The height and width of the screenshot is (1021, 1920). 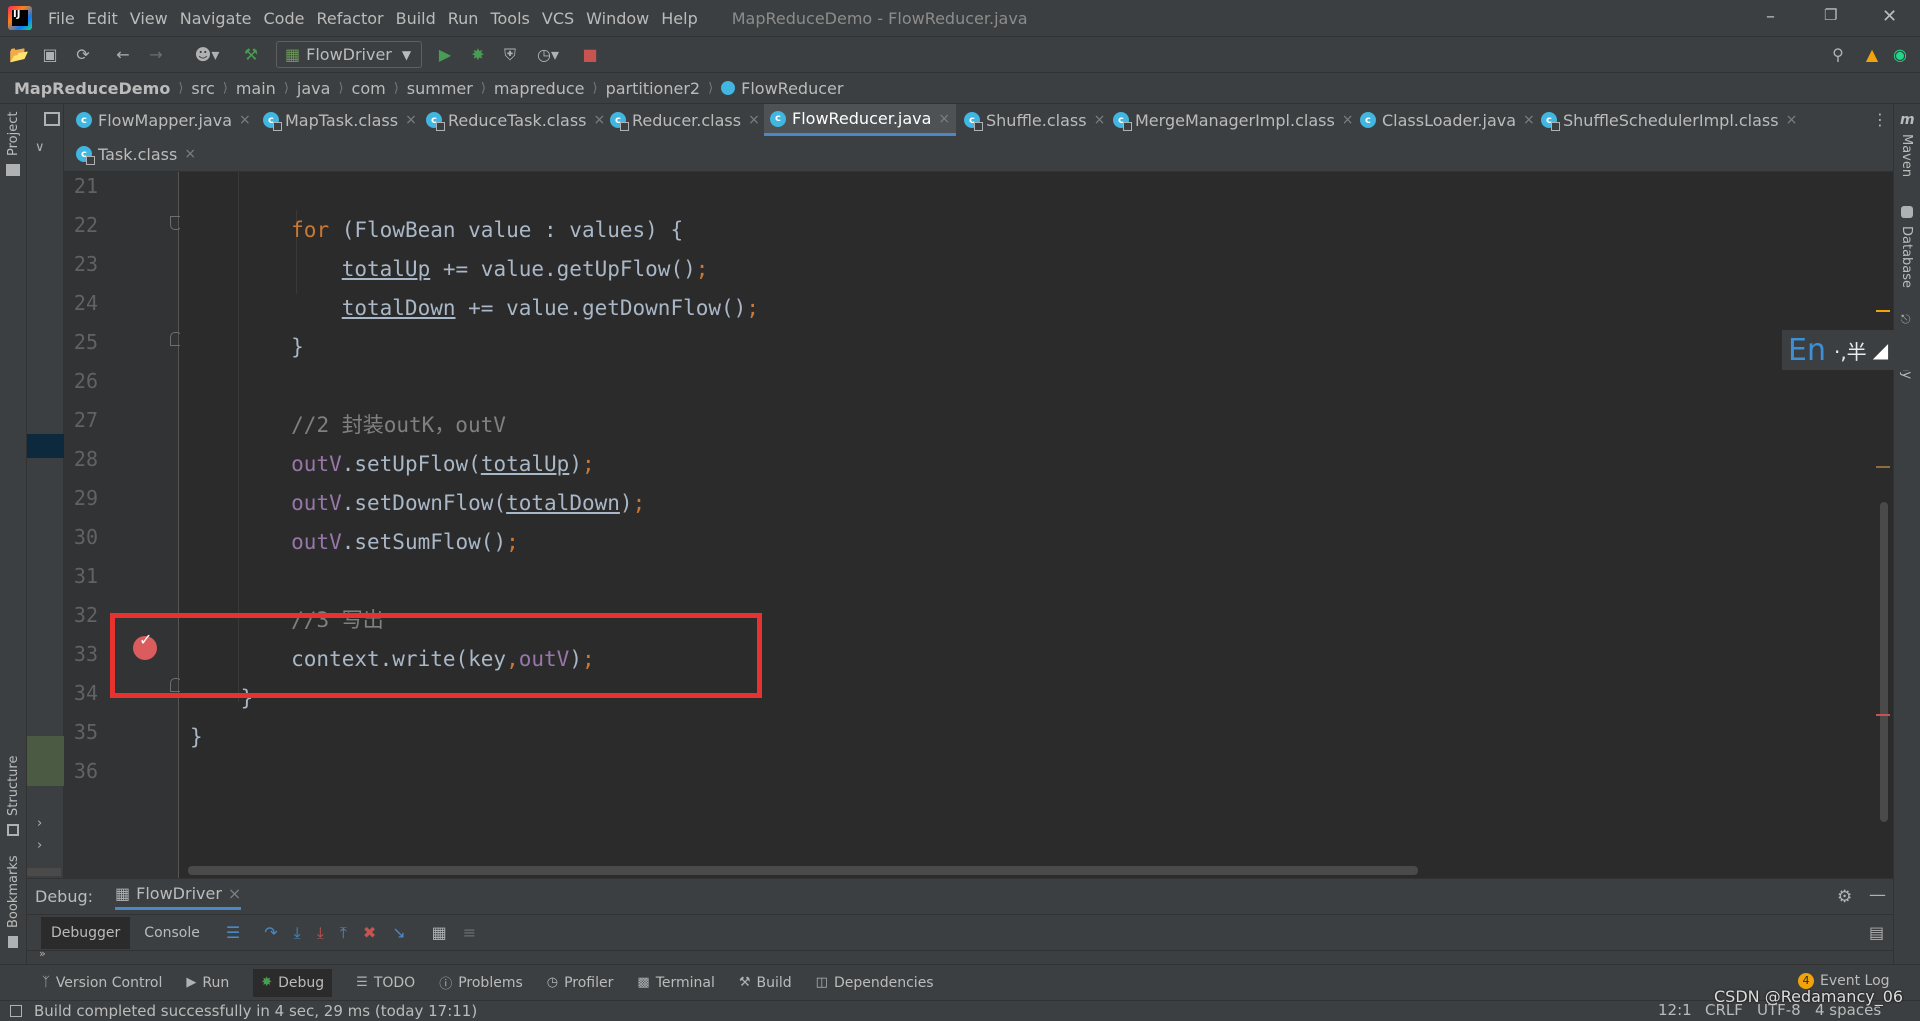 What do you see at coordinates (293, 982) in the screenshot?
I see `tool-debug: ✸ Debug` at bounding box center [293, 982].